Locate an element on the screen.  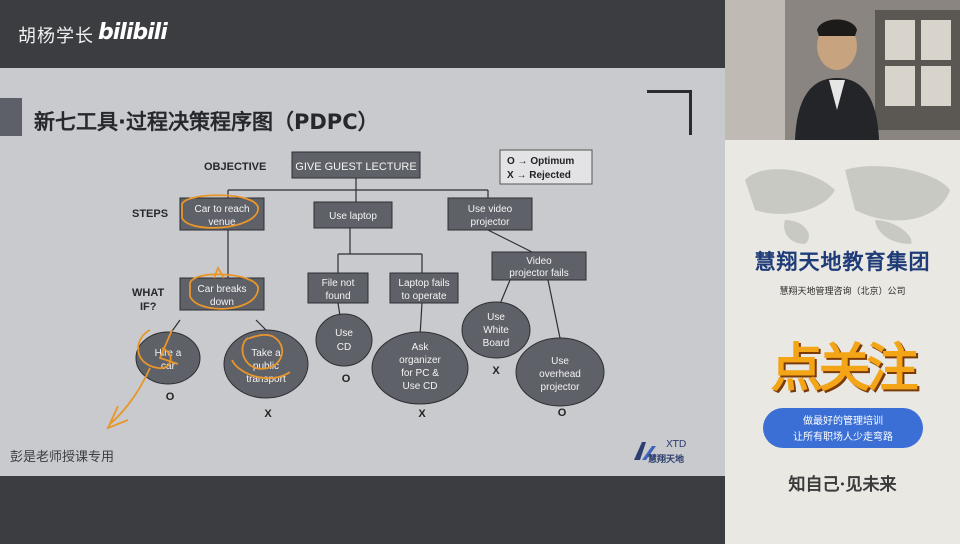
whatif-box-projector-fails: Video projector fails is located at coordinates (539, 266).